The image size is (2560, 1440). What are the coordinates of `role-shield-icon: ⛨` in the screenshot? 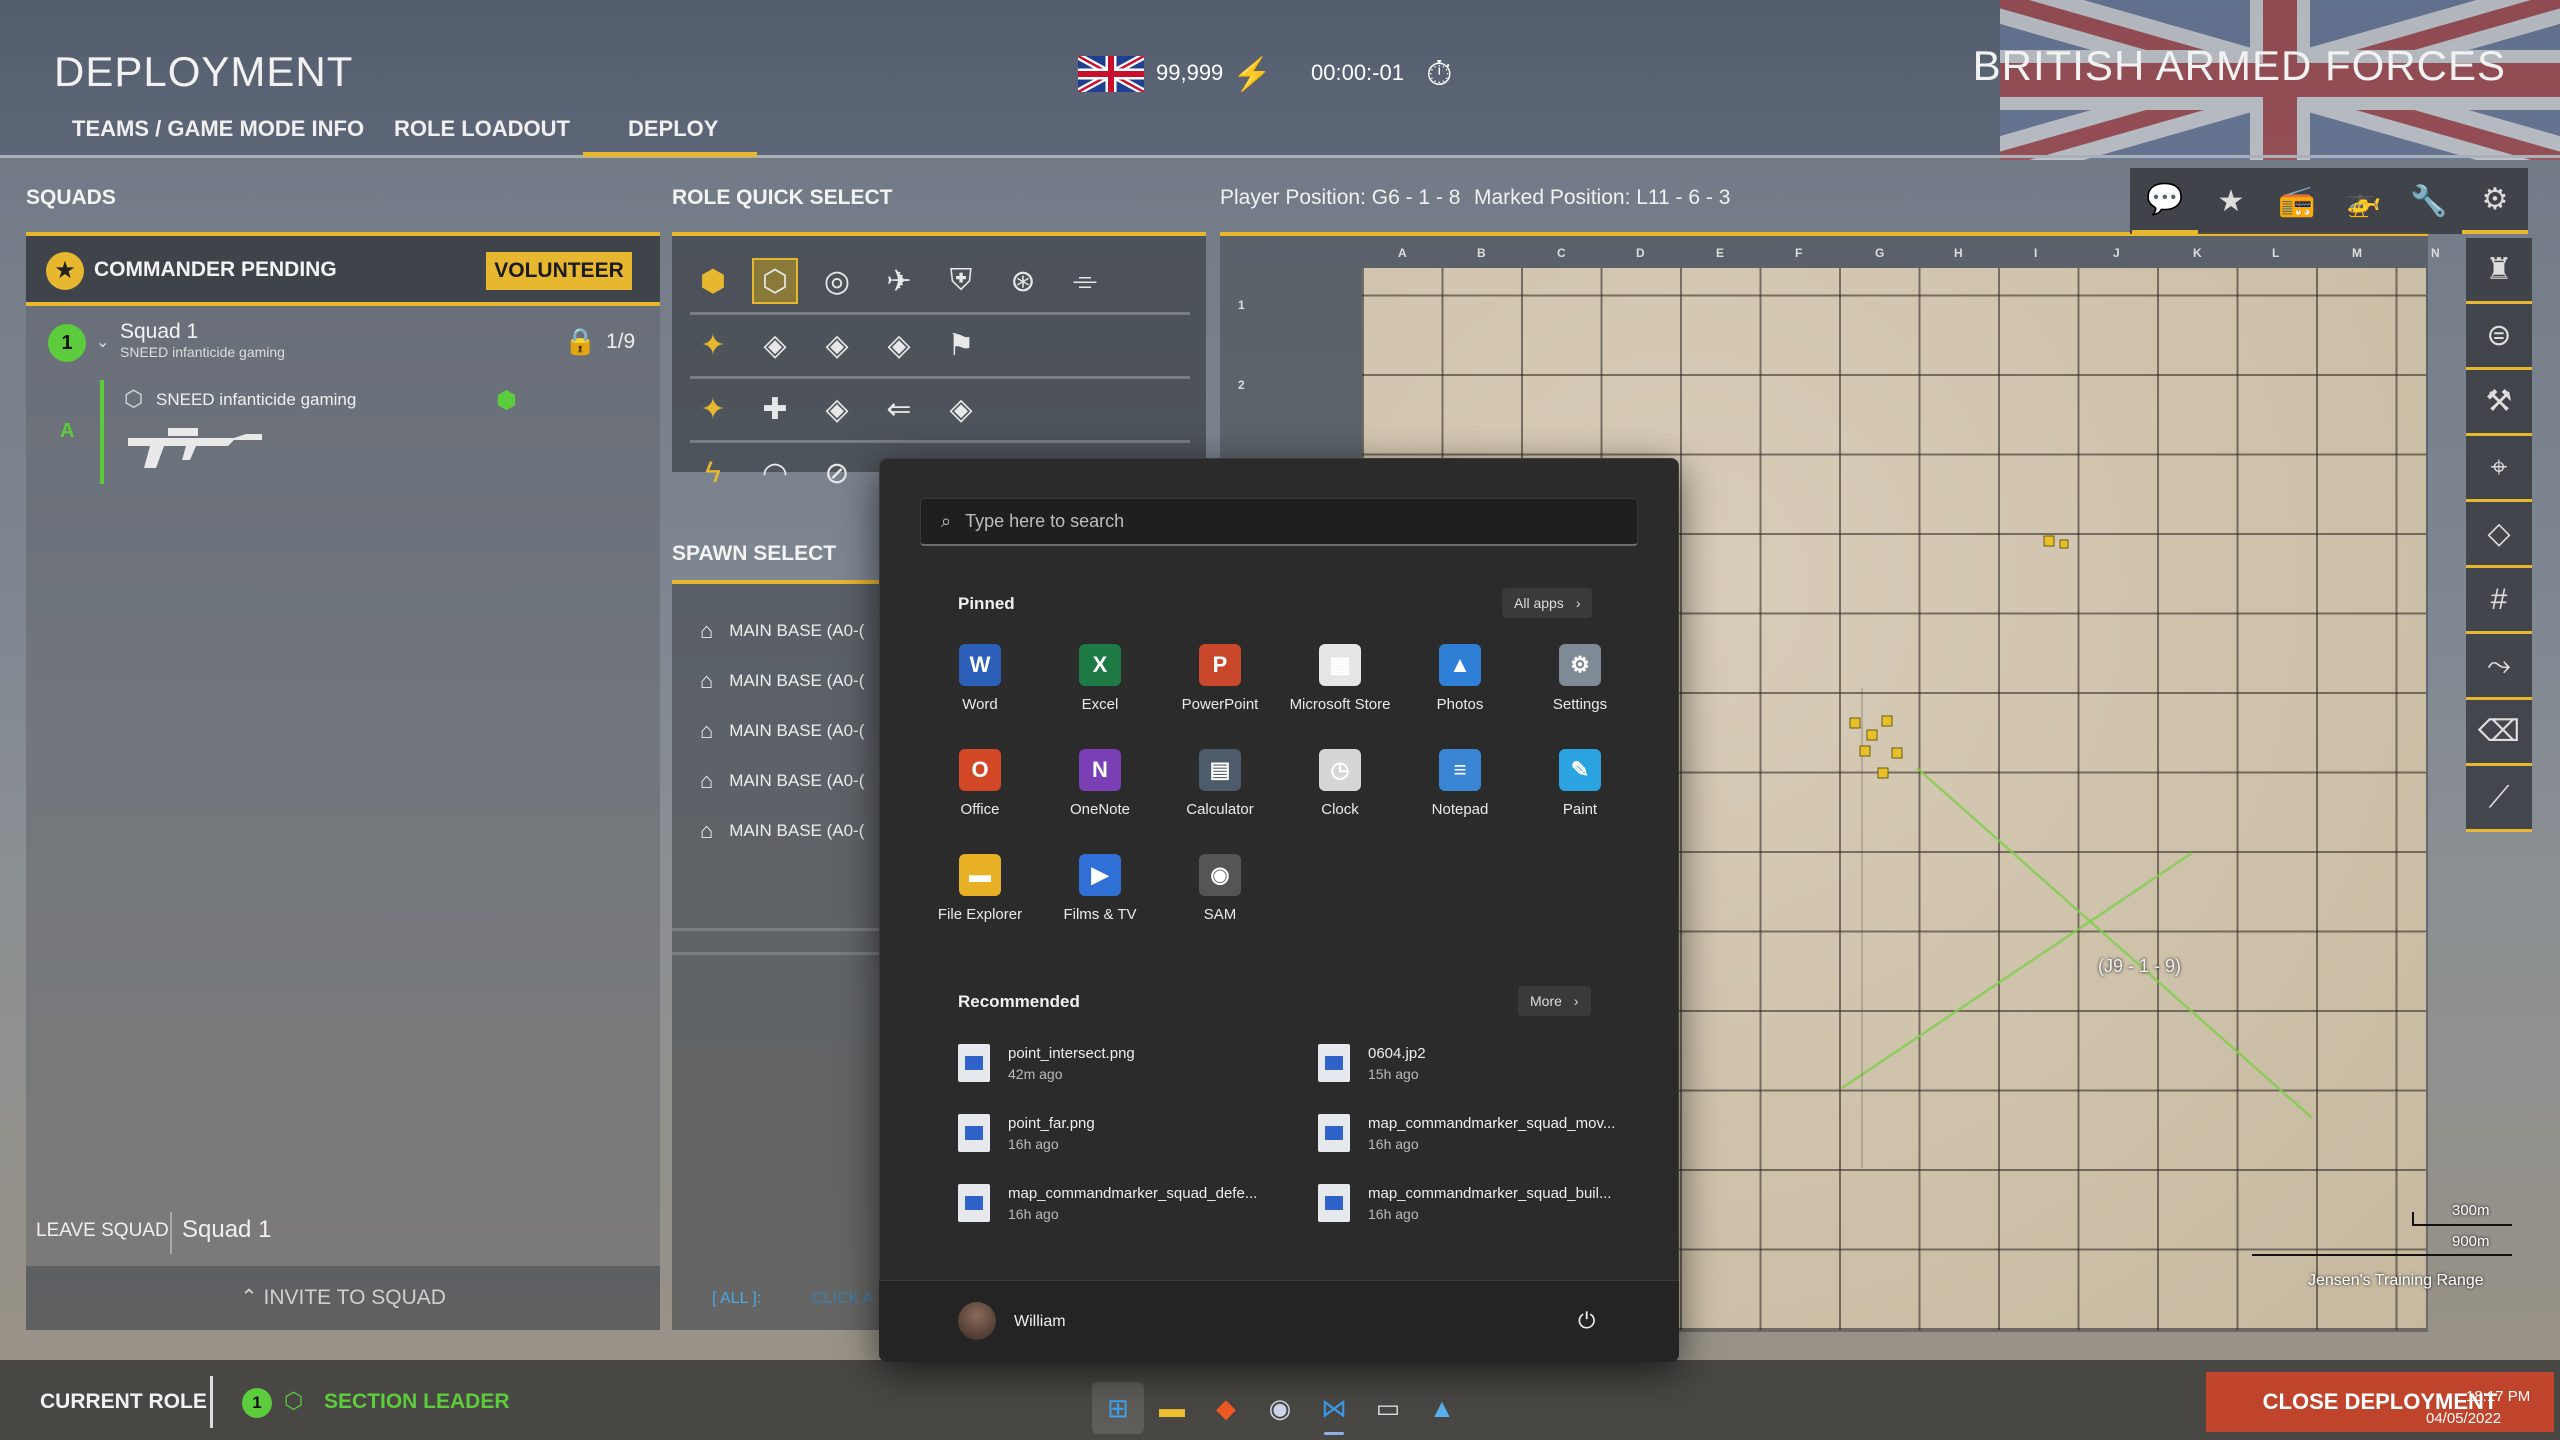 It's located at (961, 281).